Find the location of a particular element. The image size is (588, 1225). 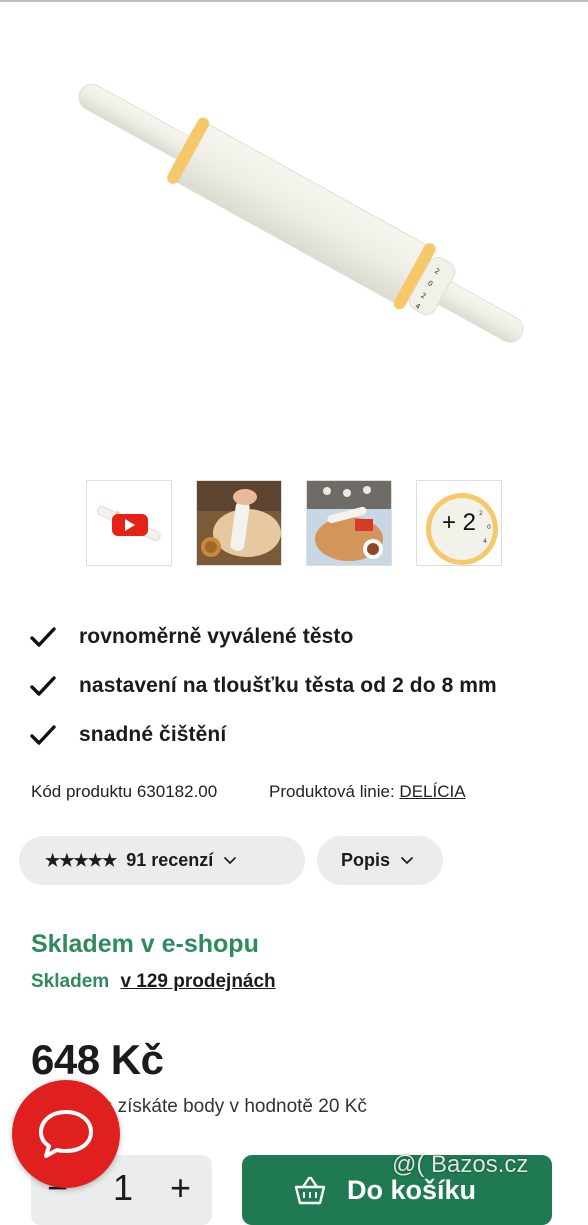

video-thumbnail is located at coordinates (129, 523).